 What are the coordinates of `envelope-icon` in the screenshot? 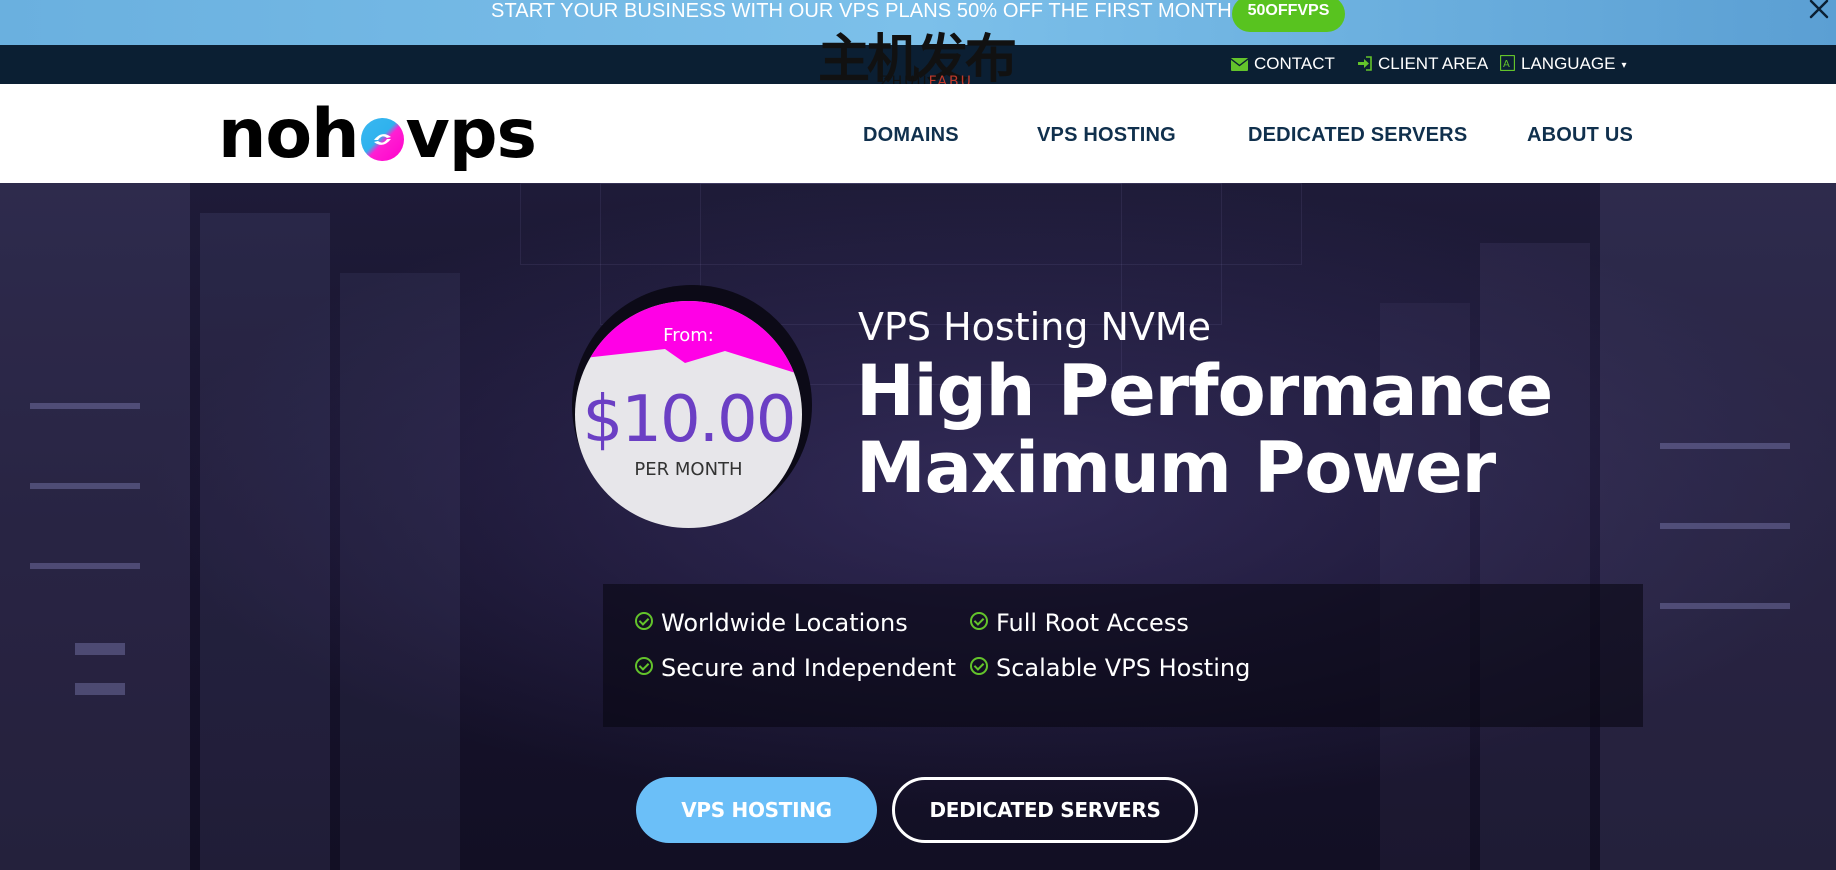 It's located at (1239, 64).